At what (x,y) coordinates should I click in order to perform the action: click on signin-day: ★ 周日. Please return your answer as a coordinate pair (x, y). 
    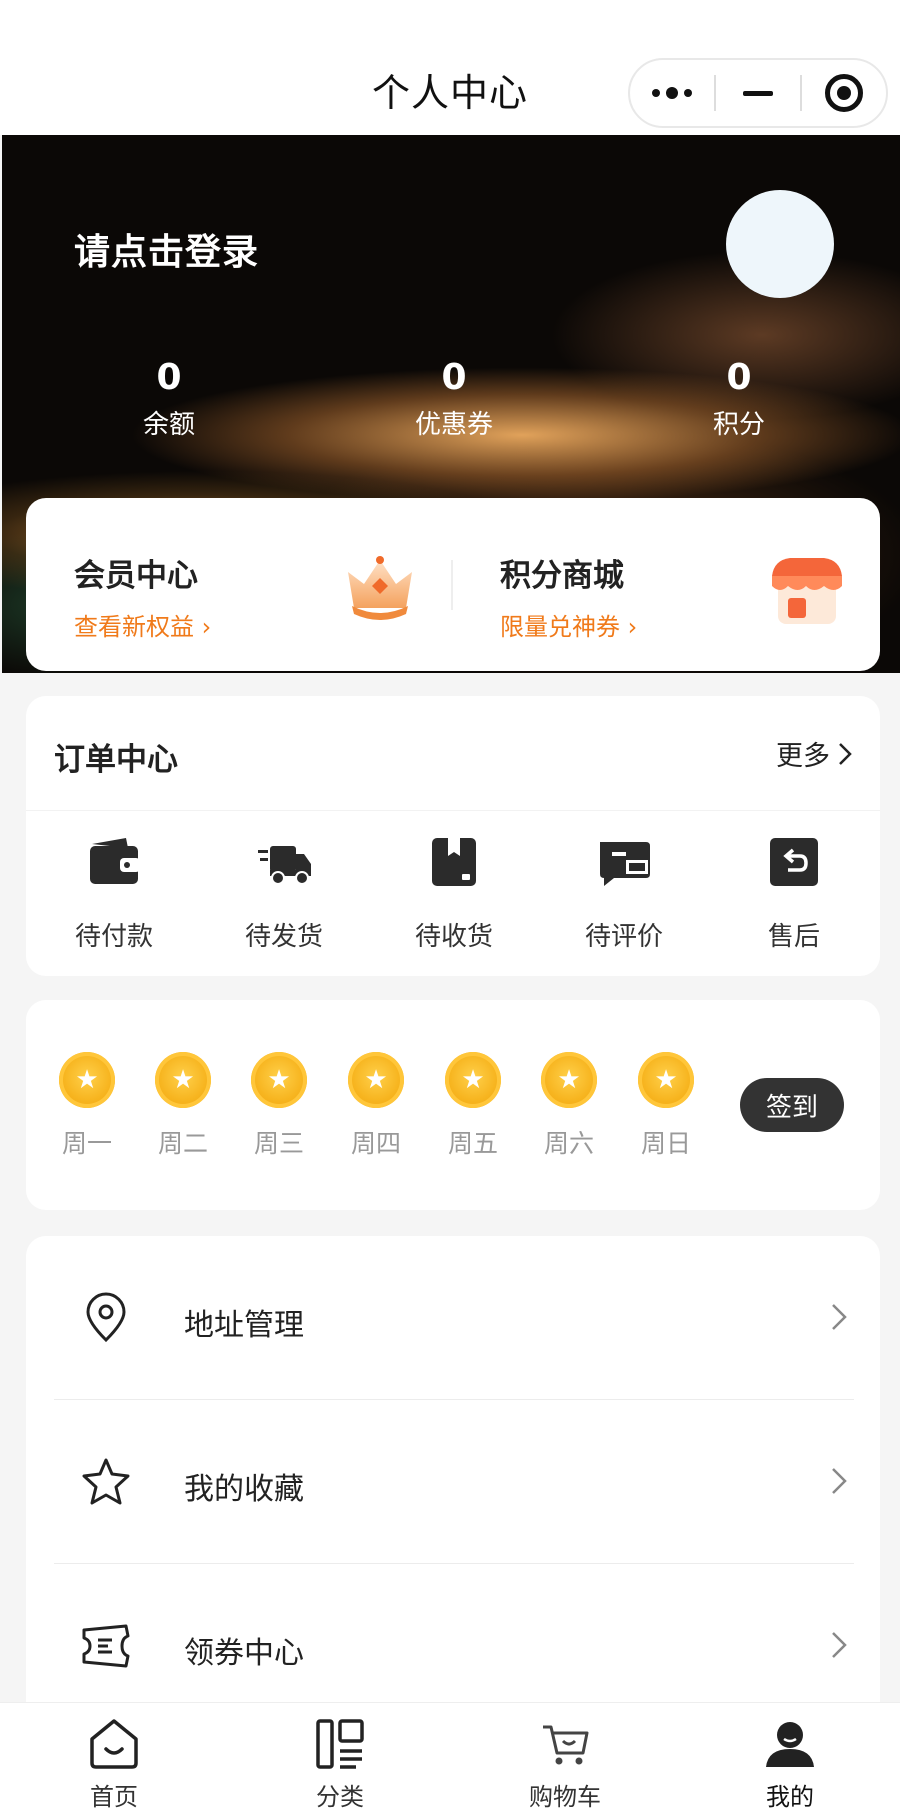
    Looking at the image, I should click on (666, 1106).